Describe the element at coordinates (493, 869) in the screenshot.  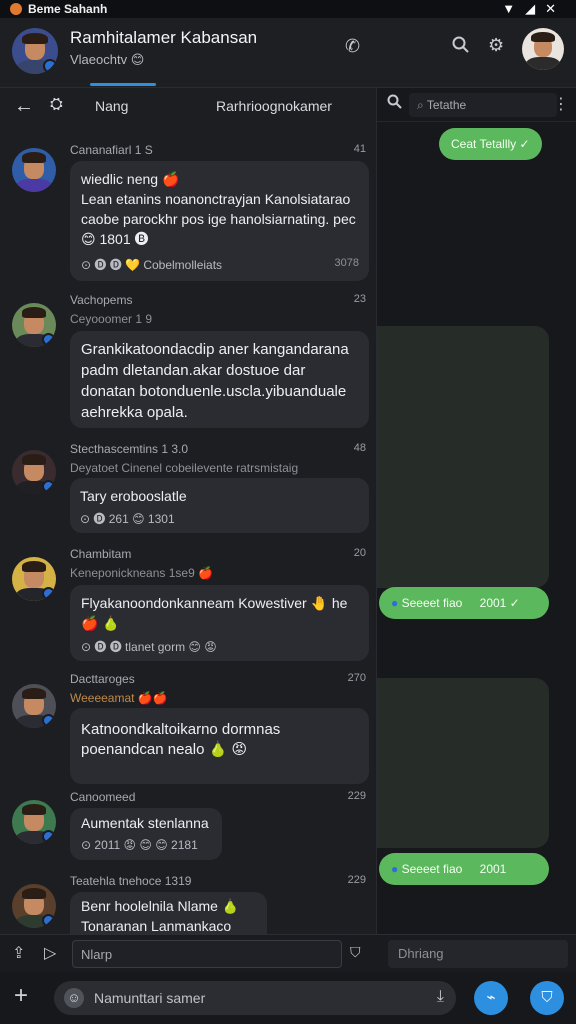
I see `sent-bottom-time: 2001` at that location.